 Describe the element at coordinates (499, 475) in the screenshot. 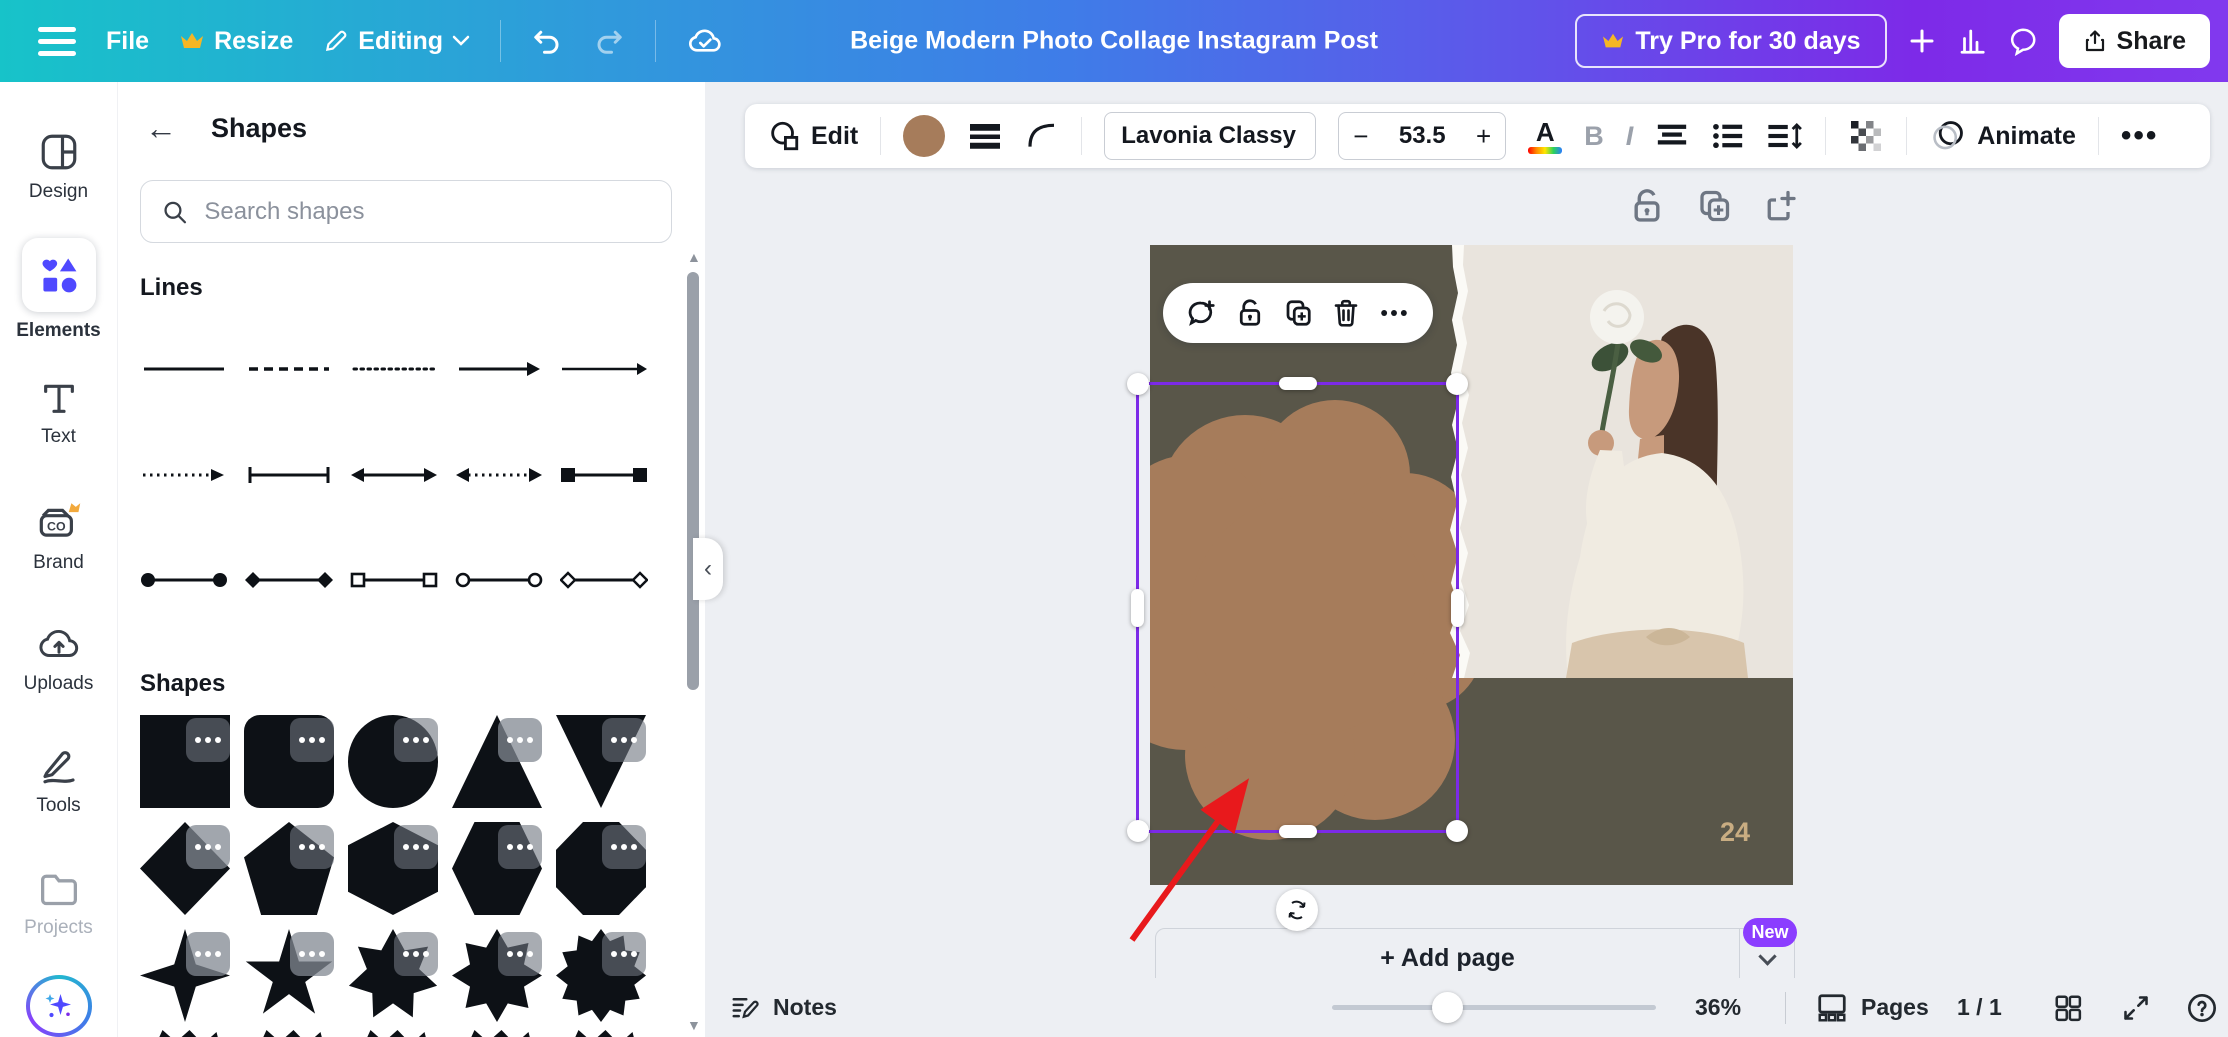

I see `line-tile-dotted-double-arrow` at that location.